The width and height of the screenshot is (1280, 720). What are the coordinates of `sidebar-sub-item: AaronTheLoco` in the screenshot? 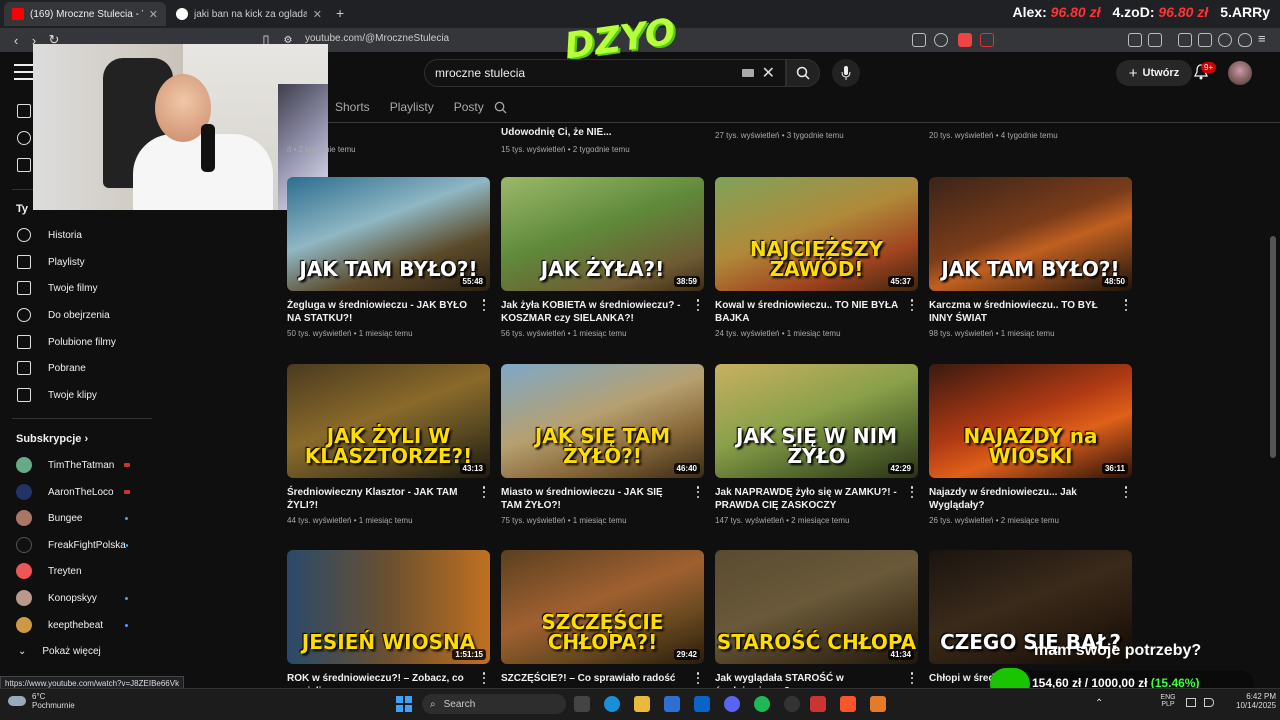 It's located at (75, 492).